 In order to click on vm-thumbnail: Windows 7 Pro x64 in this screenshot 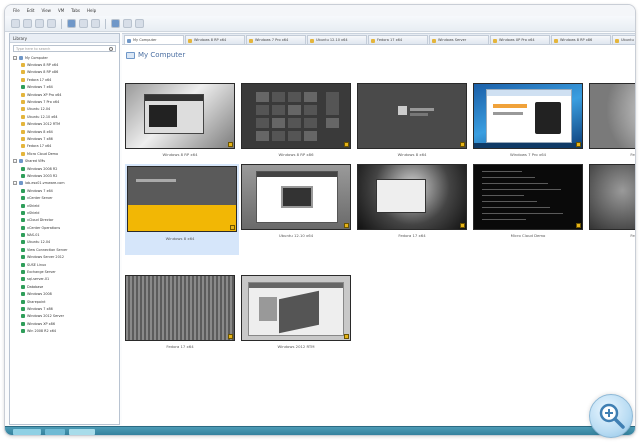, I will do `click(530, 125)`.